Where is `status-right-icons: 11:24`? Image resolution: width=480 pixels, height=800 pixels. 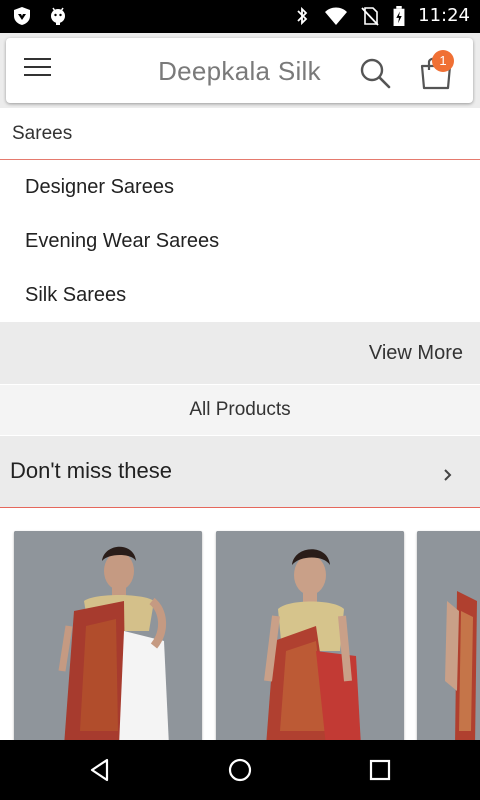
status-right-icons: 11:24 is located at coordinates (381, 15).